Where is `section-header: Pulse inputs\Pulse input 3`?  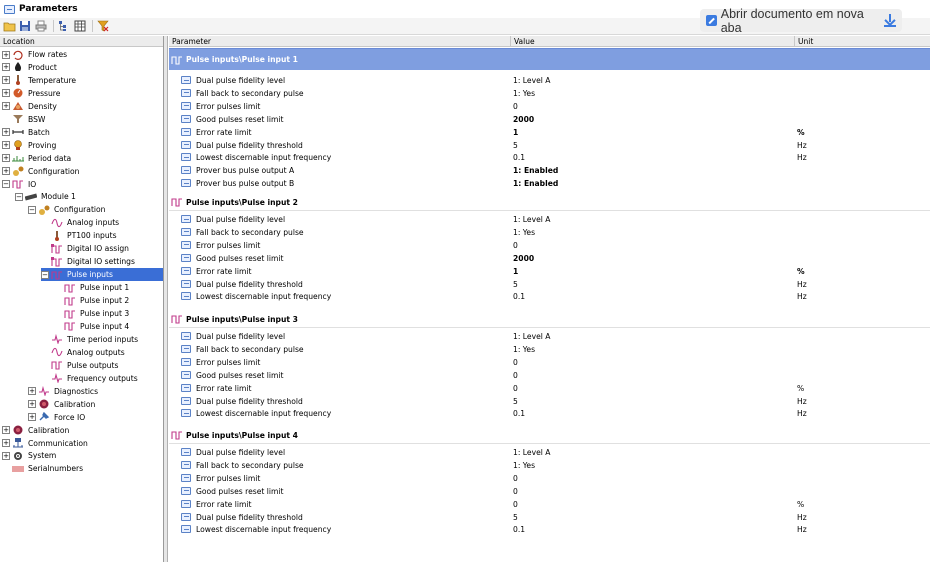 section-header: Pulse inputs\Pulse input 3 is located at coordinates (549, 319).